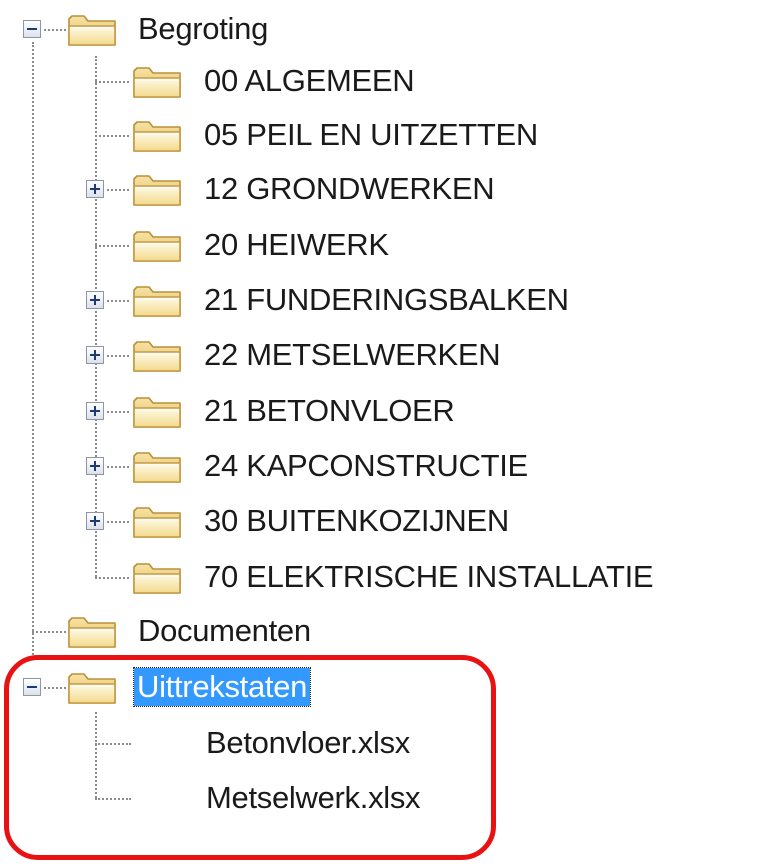 The width and height of the screenshot is (775, 867). I want to click on node-label: Documenten, so click(224, 631).